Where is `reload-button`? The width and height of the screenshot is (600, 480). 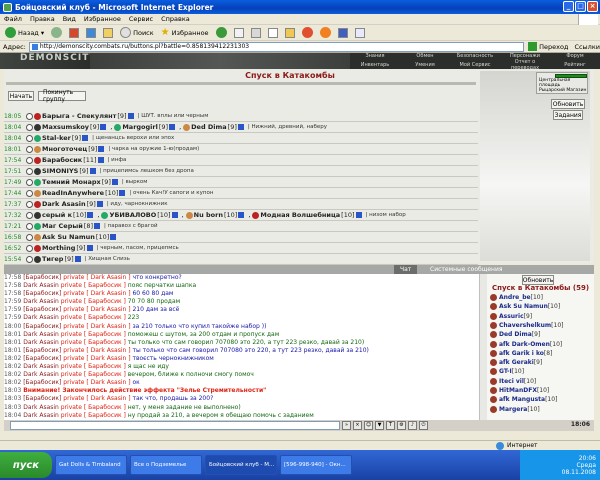
reload-button is located at coordinates (91, 33).